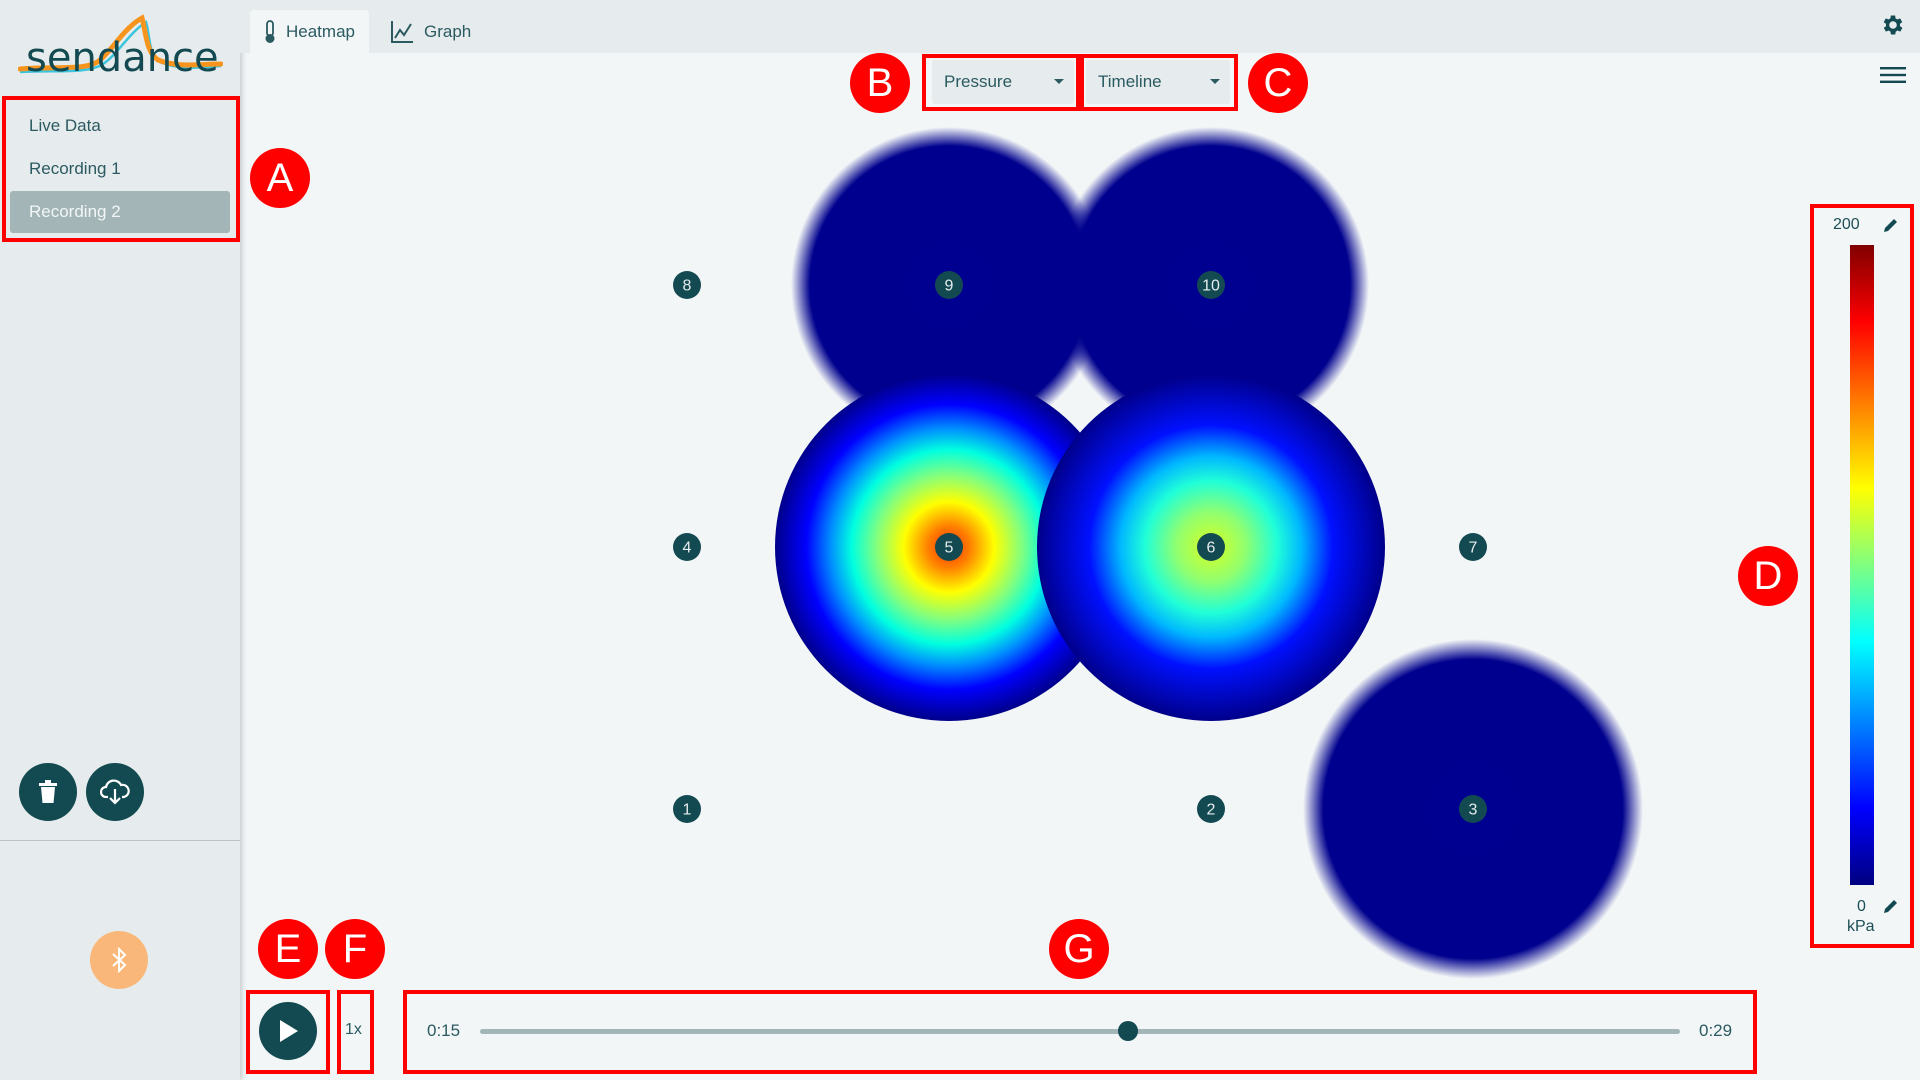 The height and width of the screenshot is (1080, 1920). I want to click on play-button, so click(288, 1031).